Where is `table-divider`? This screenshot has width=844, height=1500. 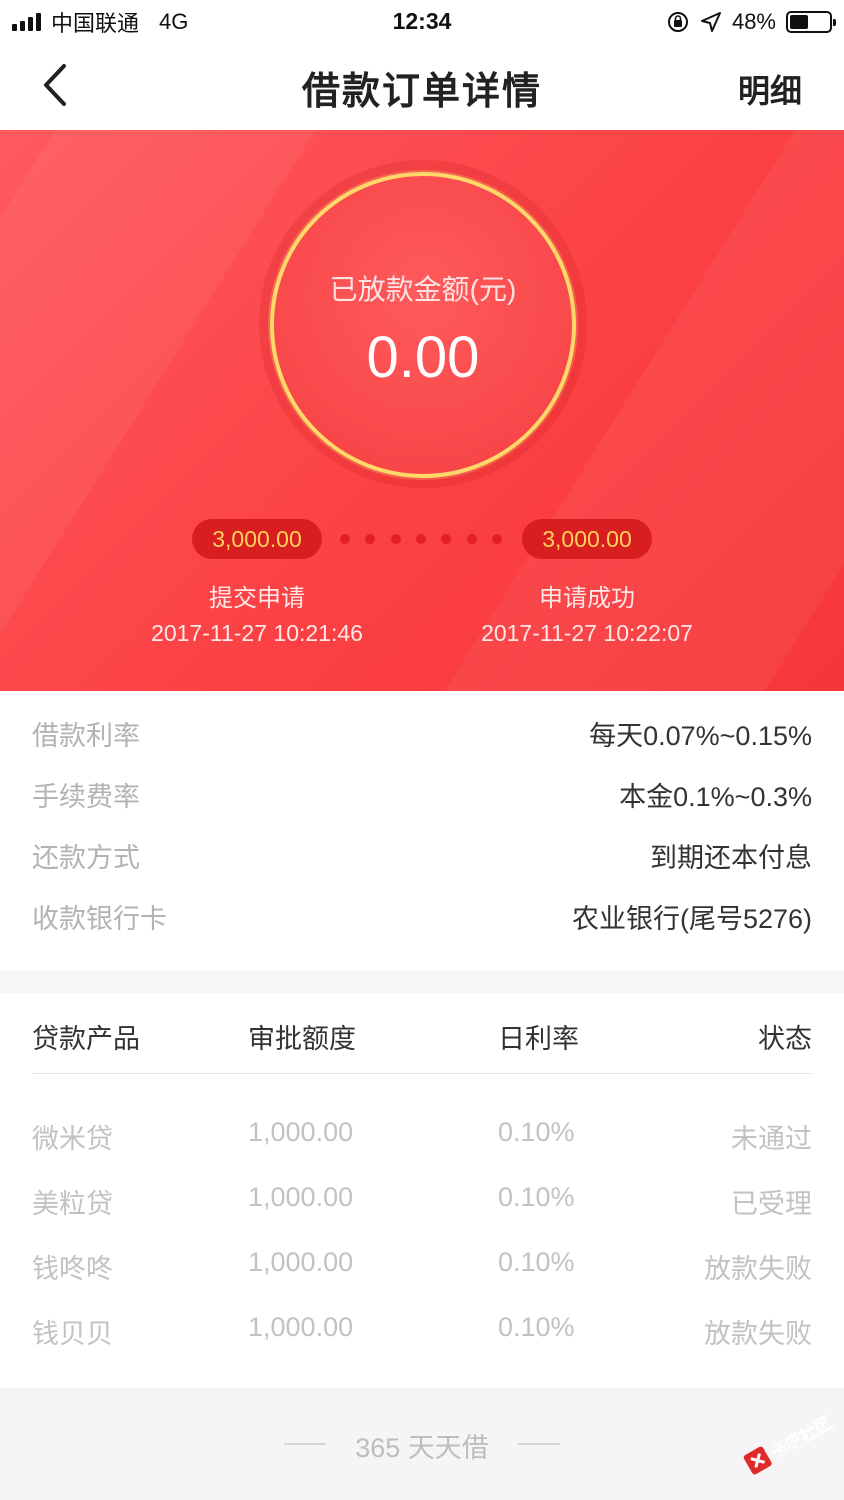 table-divider is located at coordinates (422, 1073).